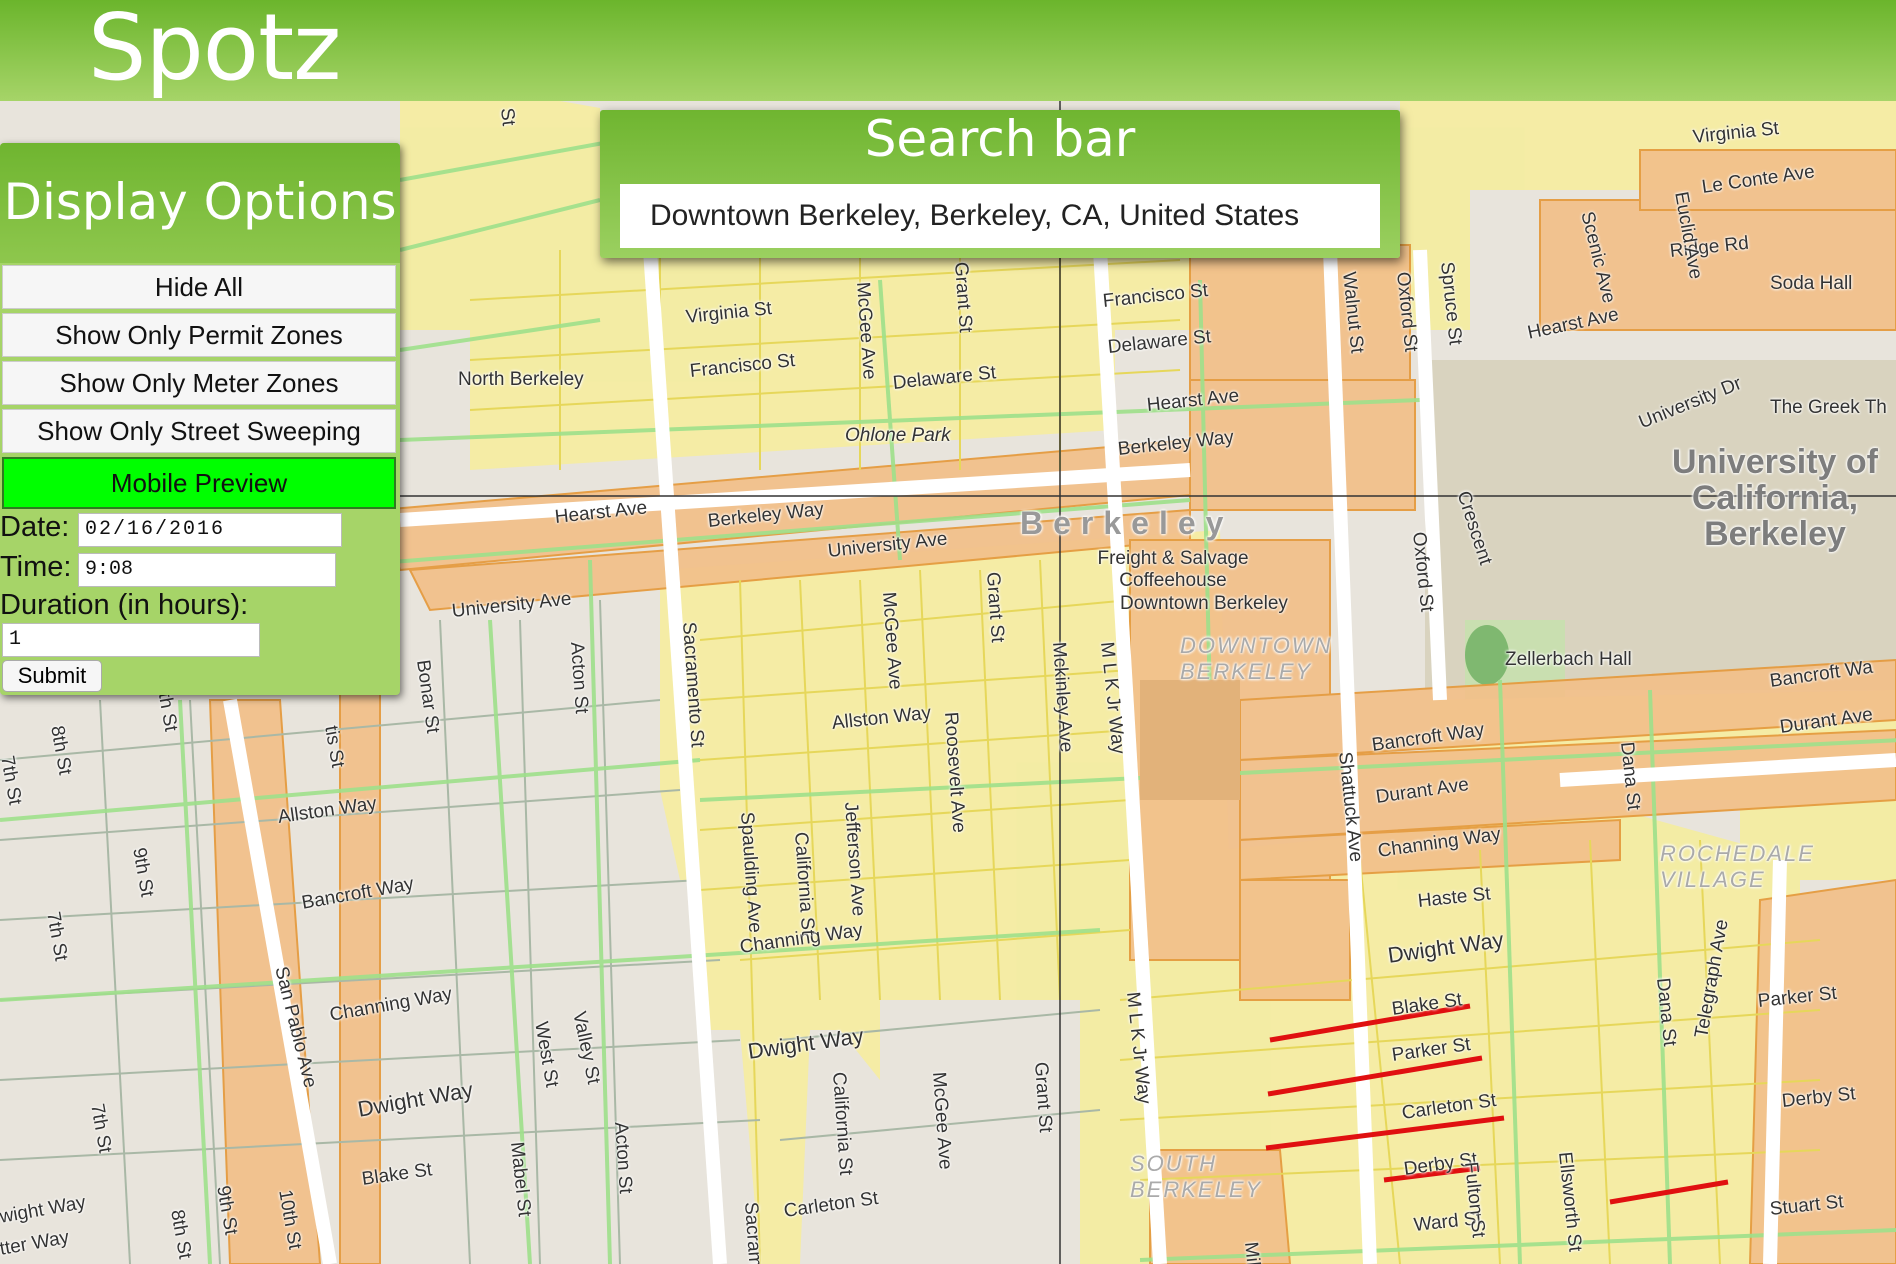 The image size is (1896, 1264). Describe the element at coordinates (1811, 284) in the screenshot. I see `soda-hall-label: Soda Hall` at that location.